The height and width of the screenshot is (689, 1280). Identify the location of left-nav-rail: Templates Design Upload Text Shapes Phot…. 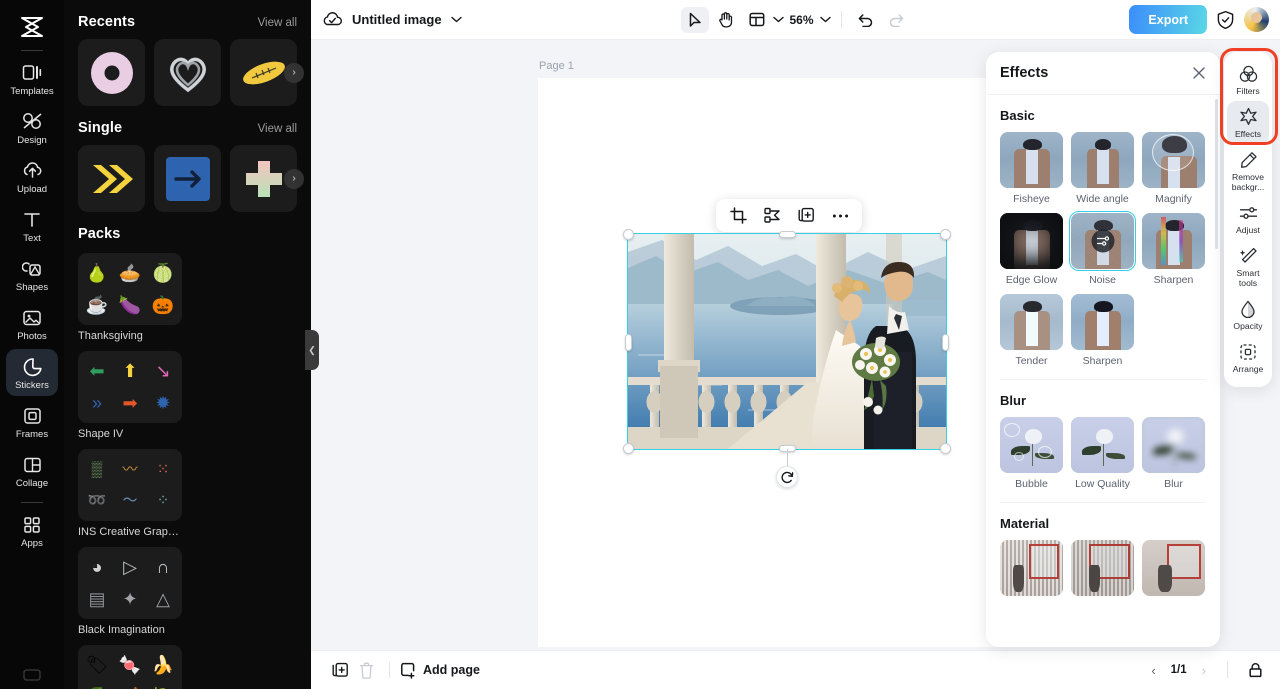
(32, 344).